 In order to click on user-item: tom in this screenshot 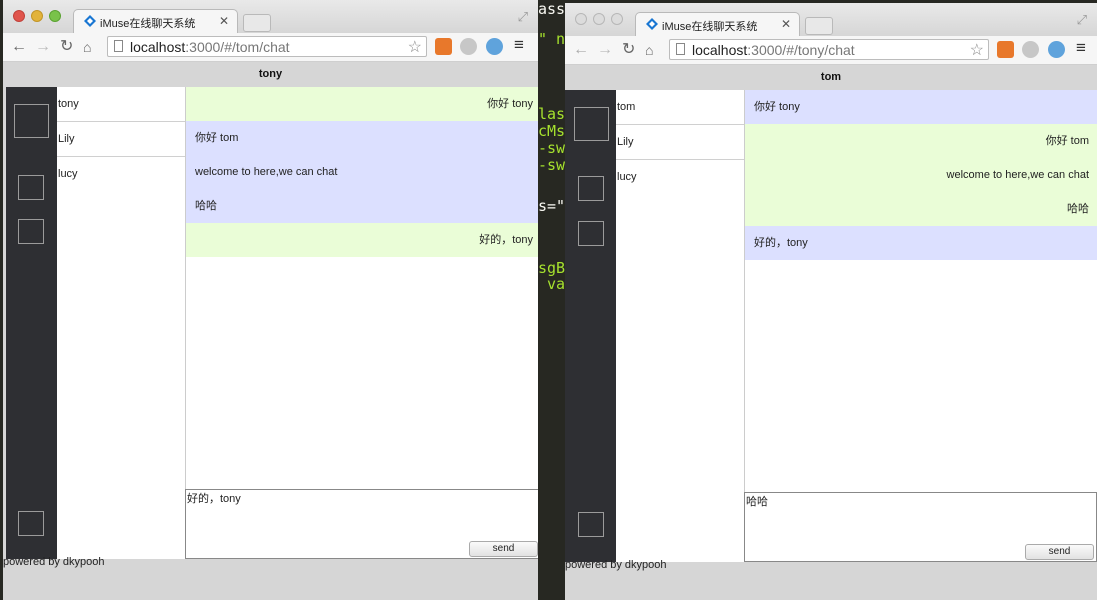, I will do `click(680, 107)`.